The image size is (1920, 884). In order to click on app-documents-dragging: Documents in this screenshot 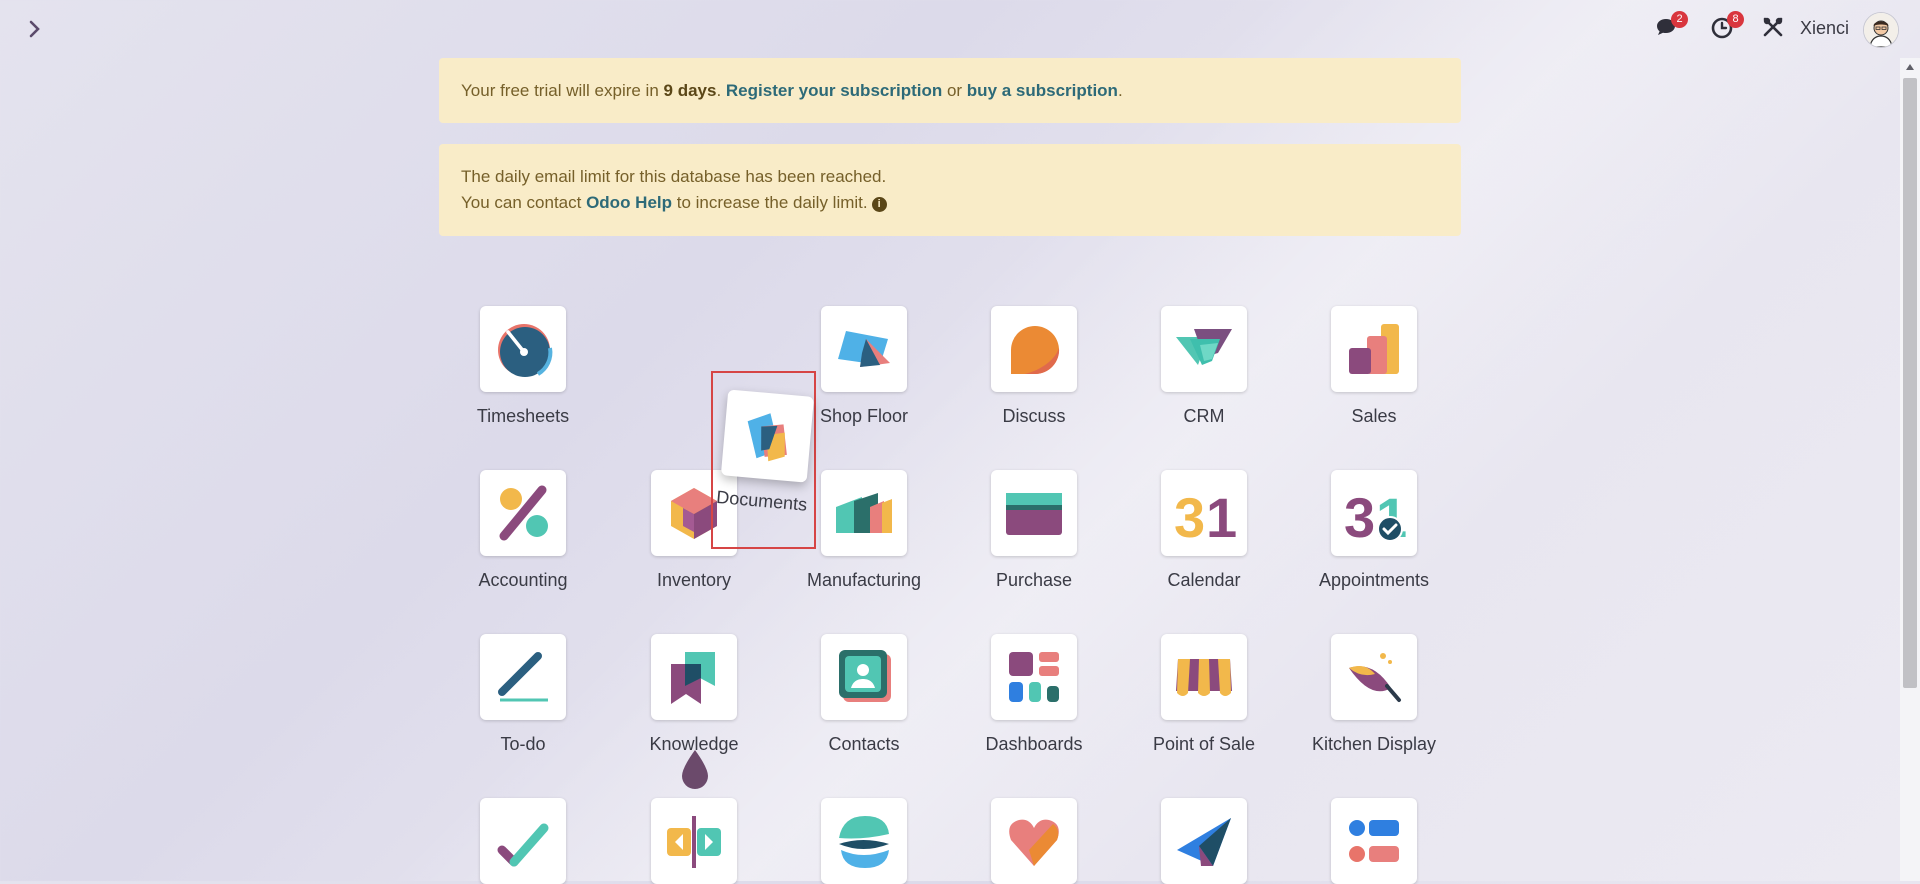, I will do `click(766, 452)`.